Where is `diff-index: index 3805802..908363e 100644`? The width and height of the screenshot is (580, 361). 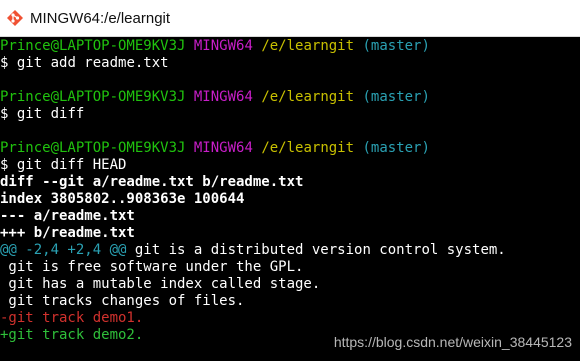 diff-index: index 3805802..908363e 100644 is located at coordinates (290, 199).